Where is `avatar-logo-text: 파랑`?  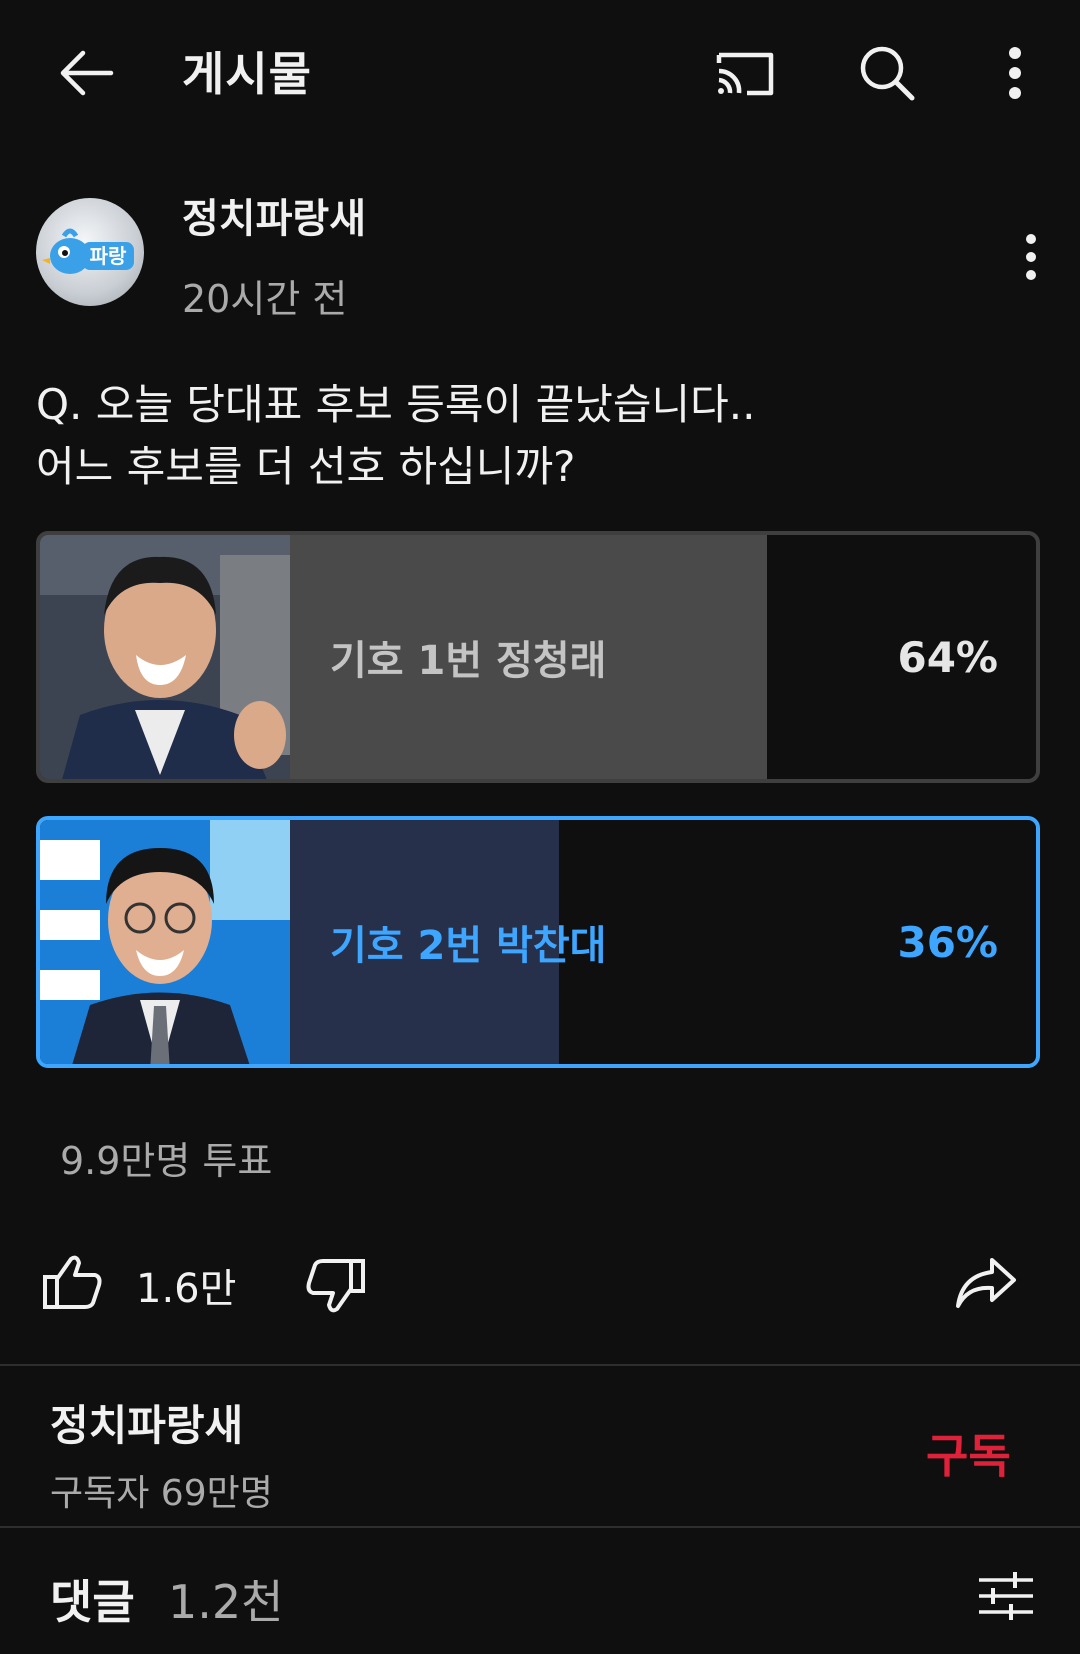
avatar-logo-text: 파랑 is located at coordinates (108, 256).